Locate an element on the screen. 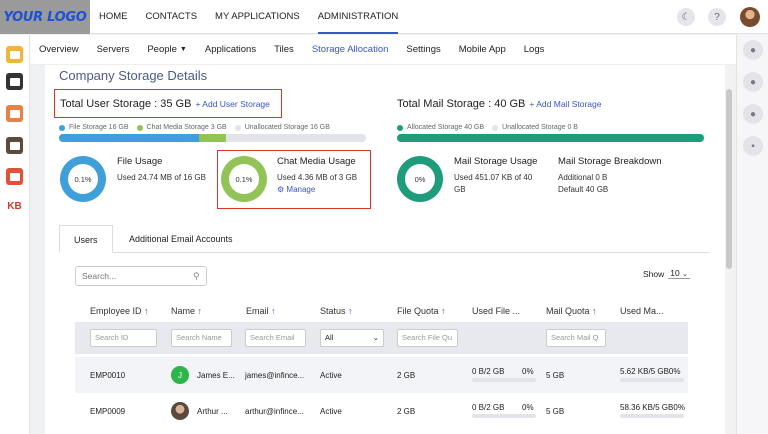 The image size is (768, 434). topnav-my-applications: MY APPLICATIONS is located at coordinates (257, 17).